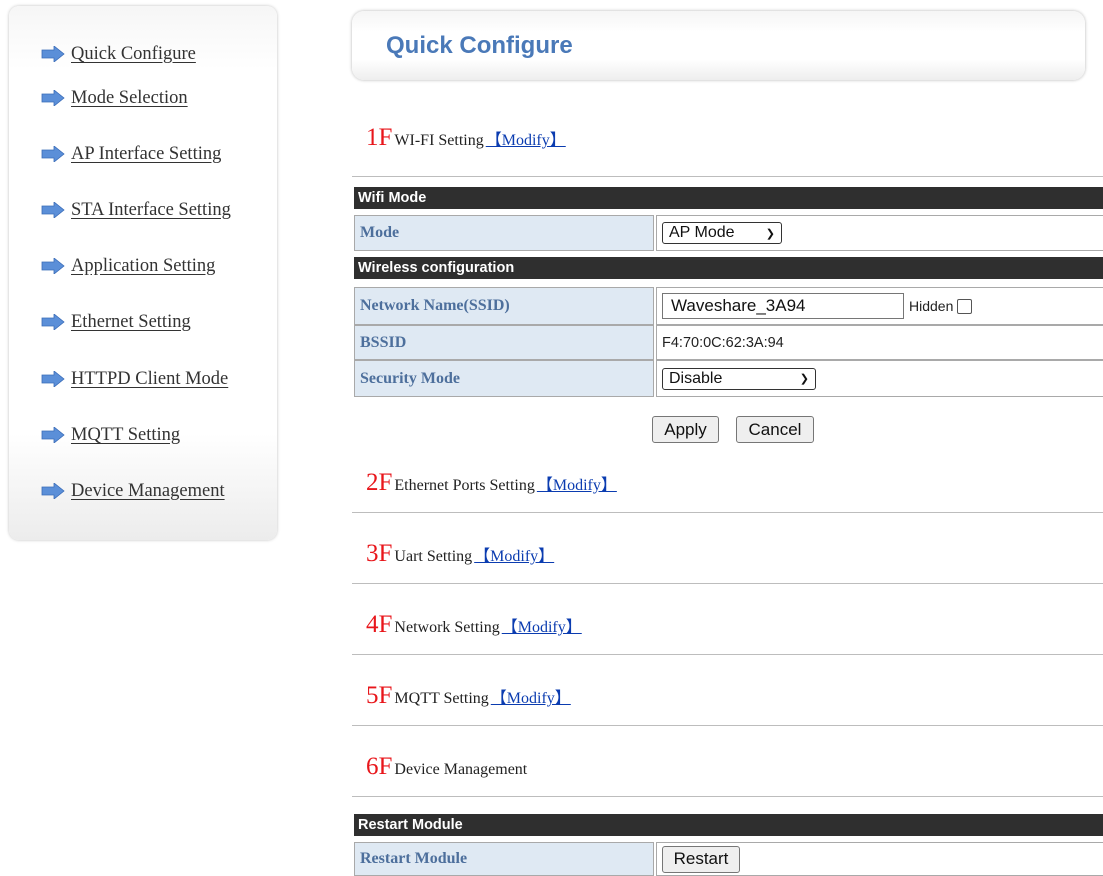 The height and width of the screenshot is (876, 1103). I want to click on floor-network-setting: 4F Network Setting 【Modify】, so click(474, 625).